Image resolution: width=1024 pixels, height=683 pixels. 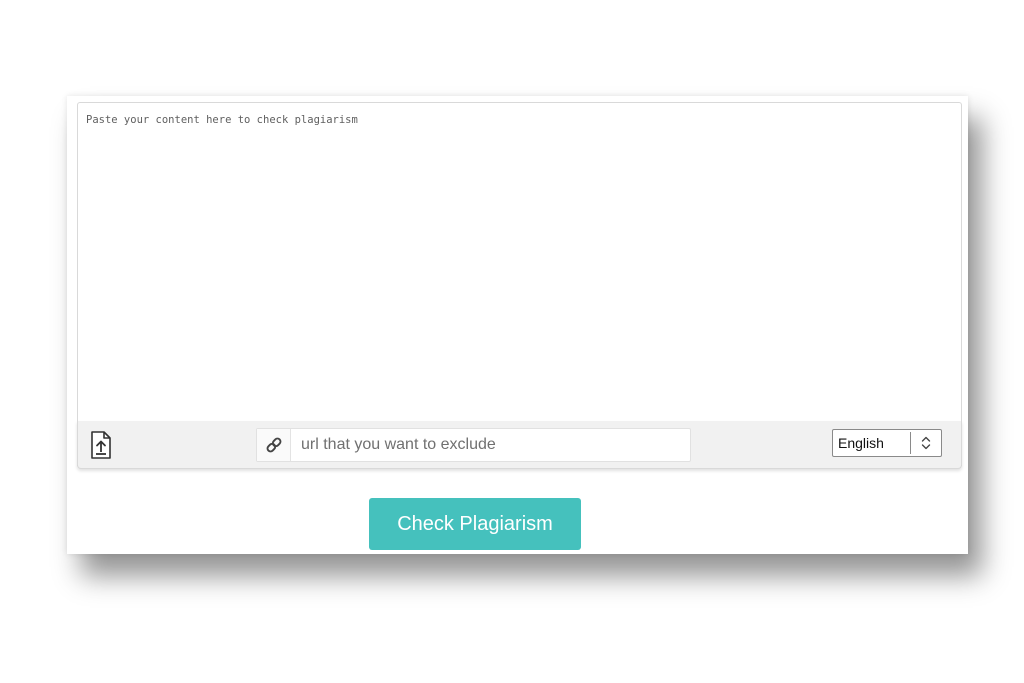 I want to click on exclude-url-input, so click(x=490, y=445).